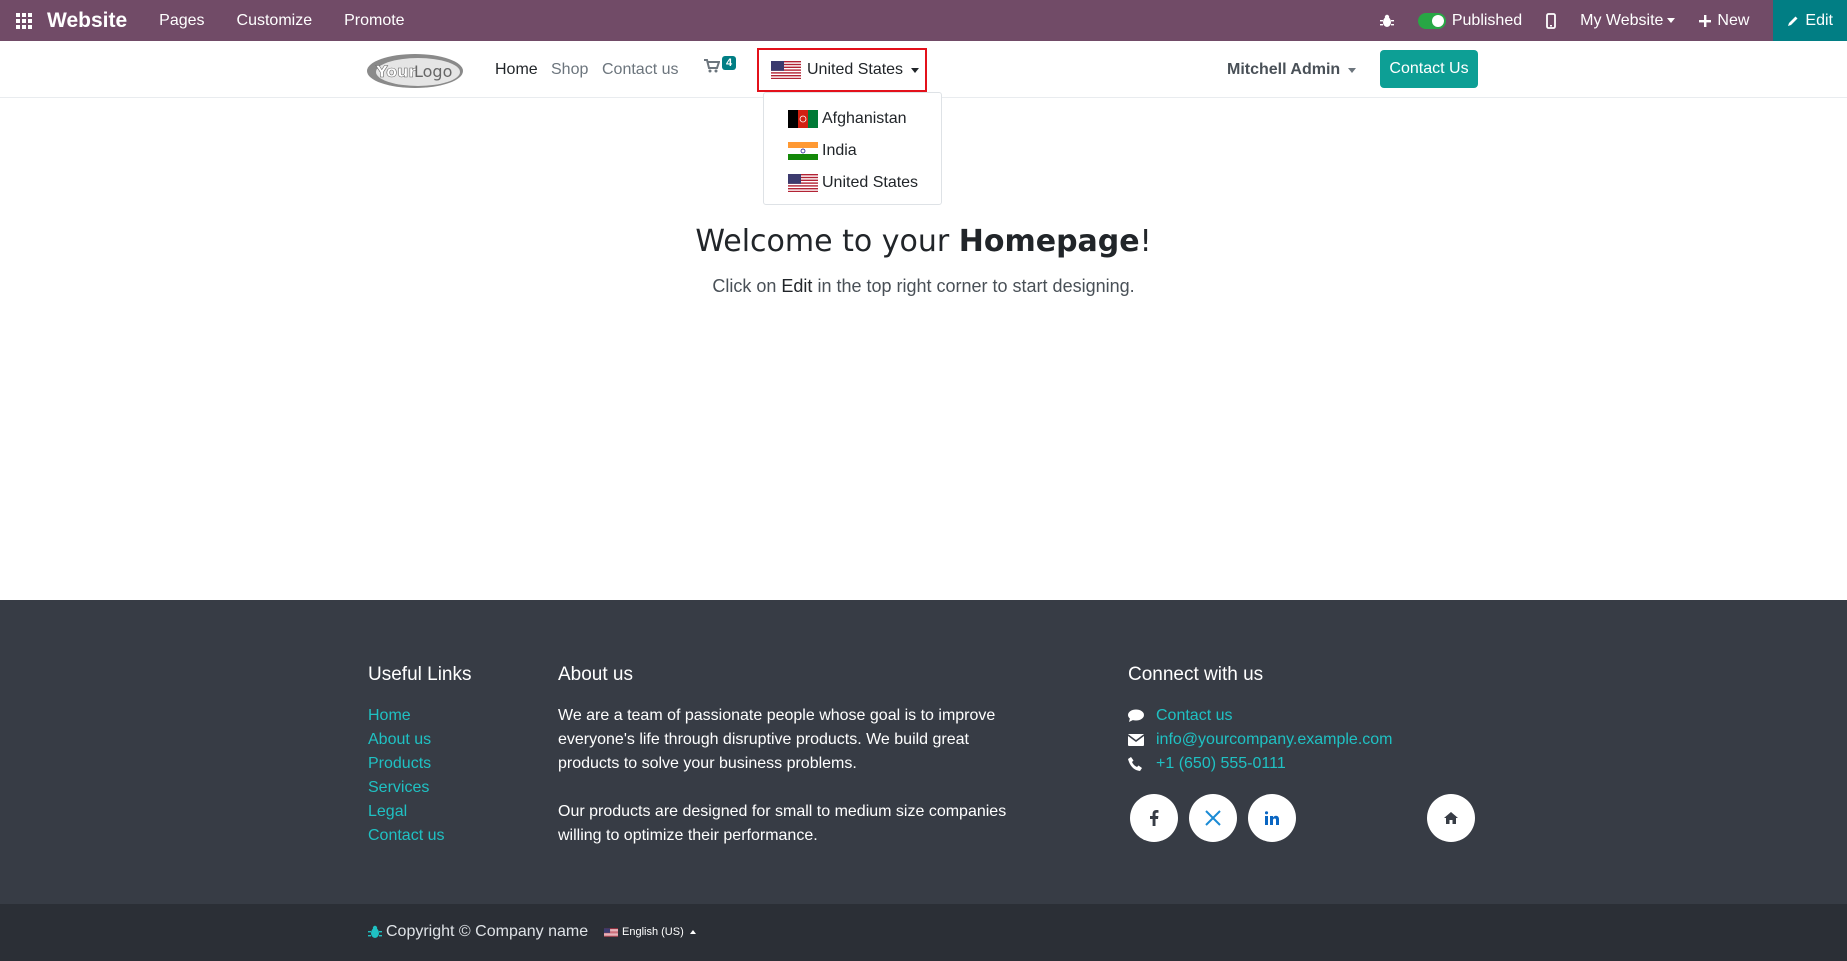 This screenshot has height=961, width=1847. Describe the element at coordinates (1622, 20) in the screenshot. I see `website-selector-label: My Website` at that location.